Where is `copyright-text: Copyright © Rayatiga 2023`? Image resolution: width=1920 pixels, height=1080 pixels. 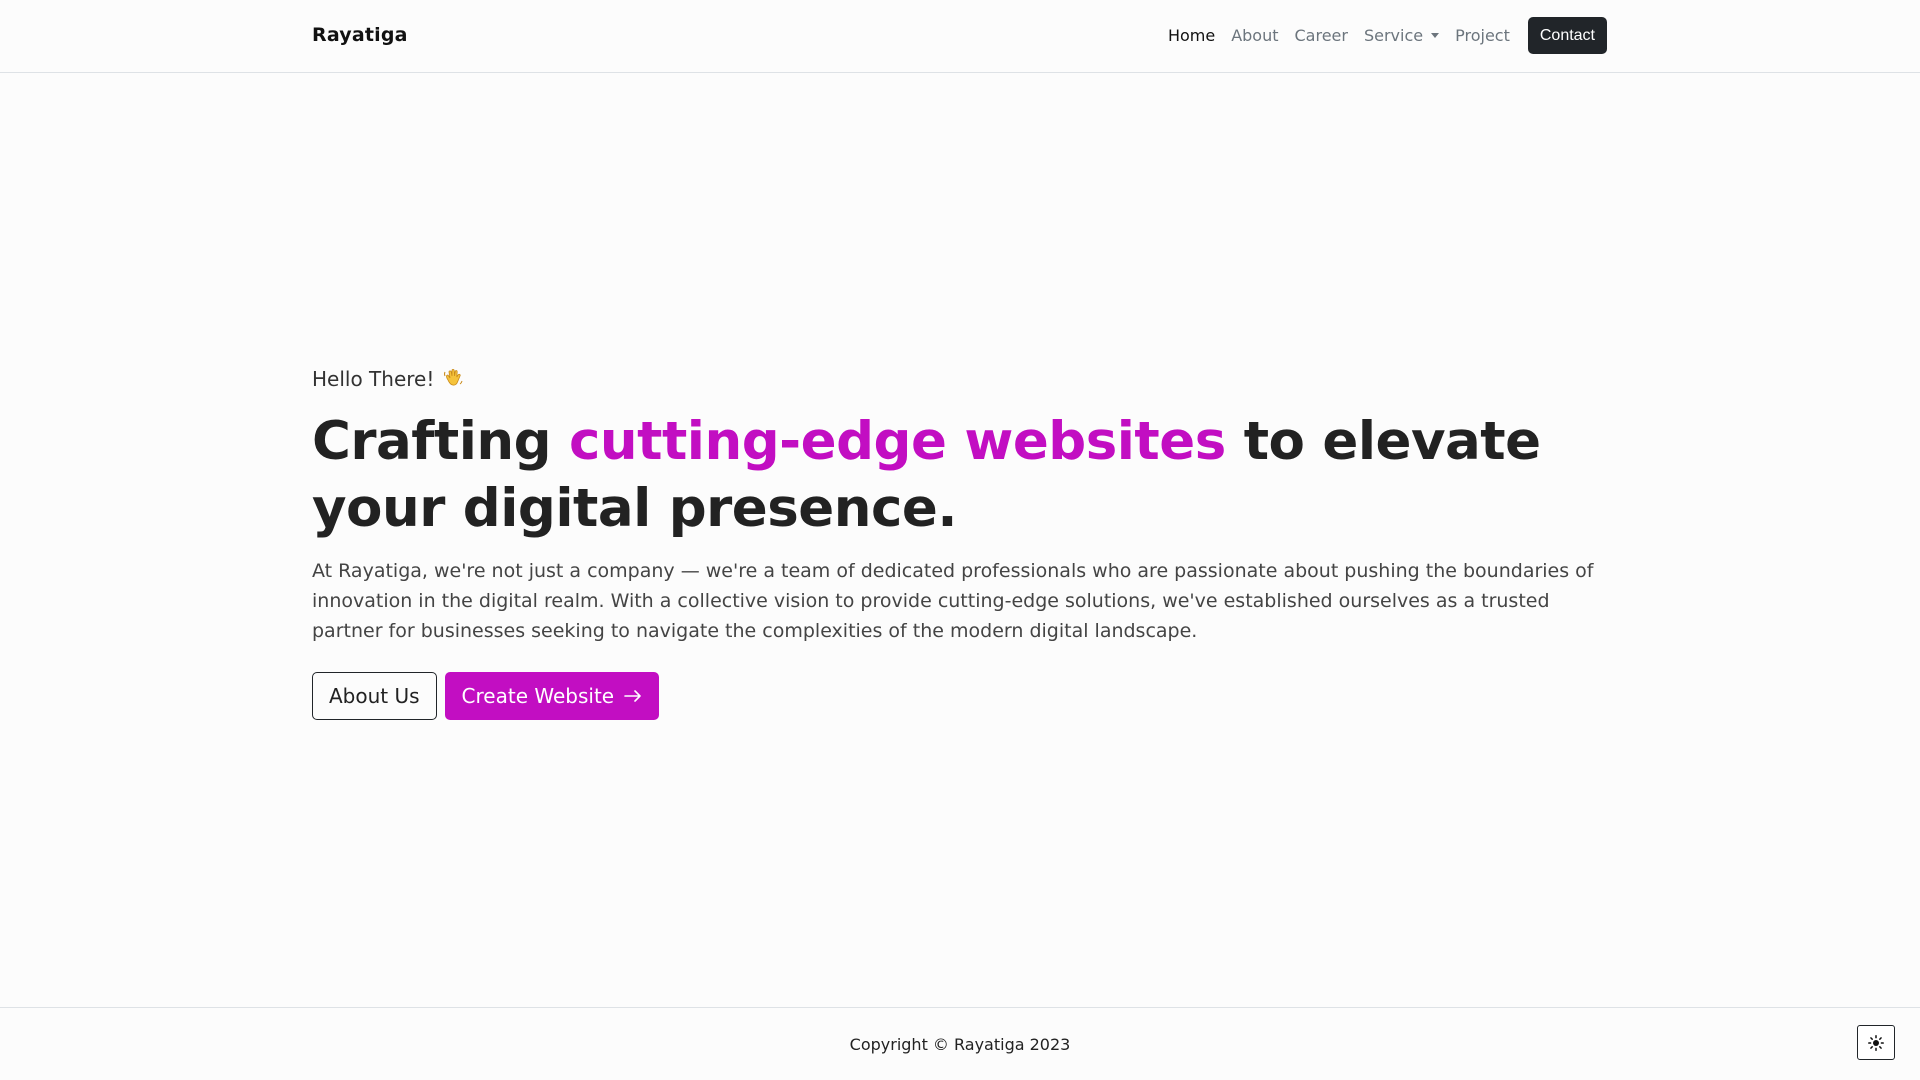 copyright-text: Copyright © Rayatiga 2023 is located at coordinates (960, 1044).